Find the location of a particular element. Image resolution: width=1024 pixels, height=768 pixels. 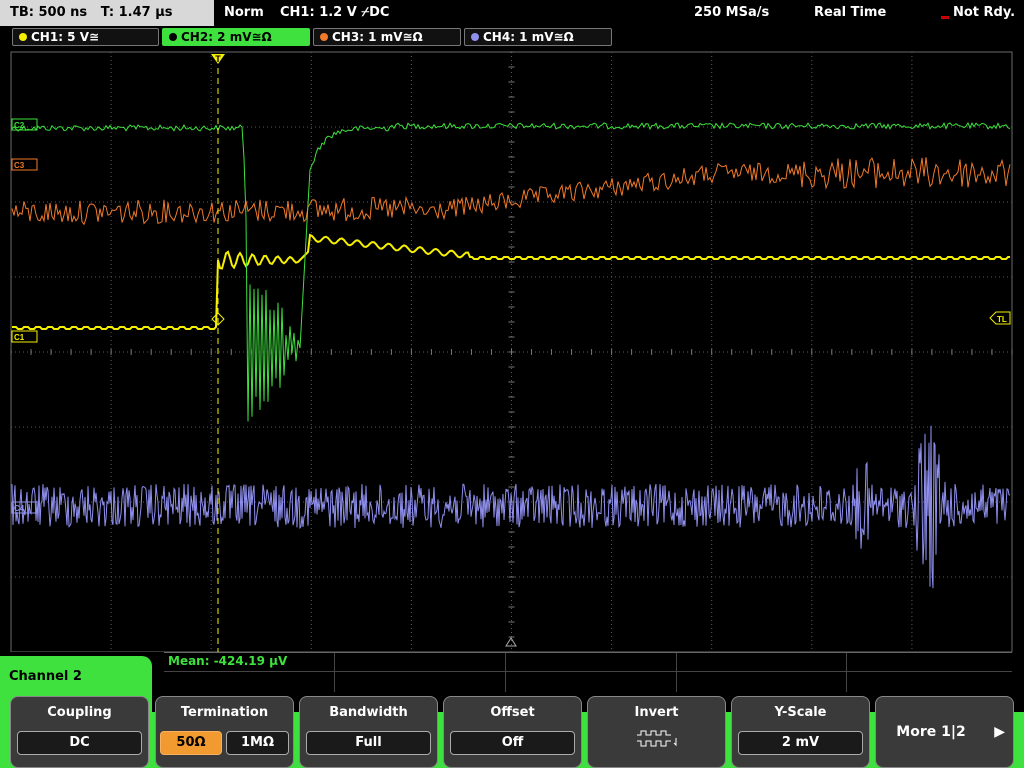

timebase-label: TB: 500 ns is located at coordinates (49, 12).